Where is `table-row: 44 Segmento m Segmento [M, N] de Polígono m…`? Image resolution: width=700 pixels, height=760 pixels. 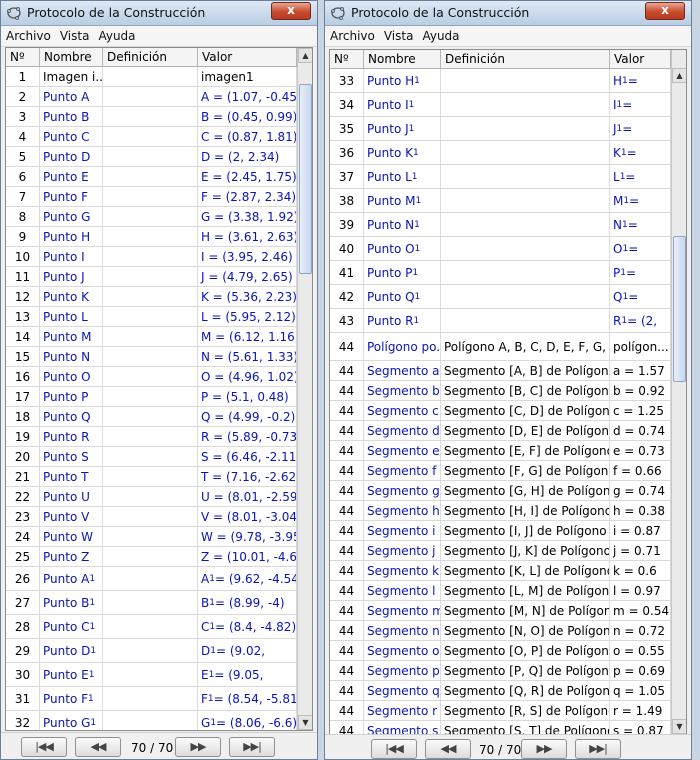 table-row: 44 Segmento m Segmento [M, N] de Polígono m… is located at coordinates (500, 611).